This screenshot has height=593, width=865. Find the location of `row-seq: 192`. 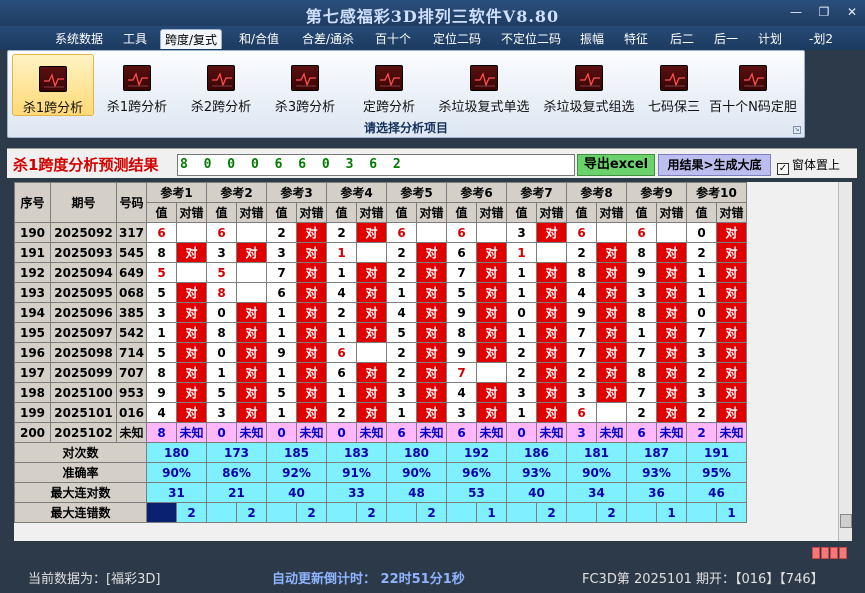

row-seq: 192 is located at coordinates (32, 272).